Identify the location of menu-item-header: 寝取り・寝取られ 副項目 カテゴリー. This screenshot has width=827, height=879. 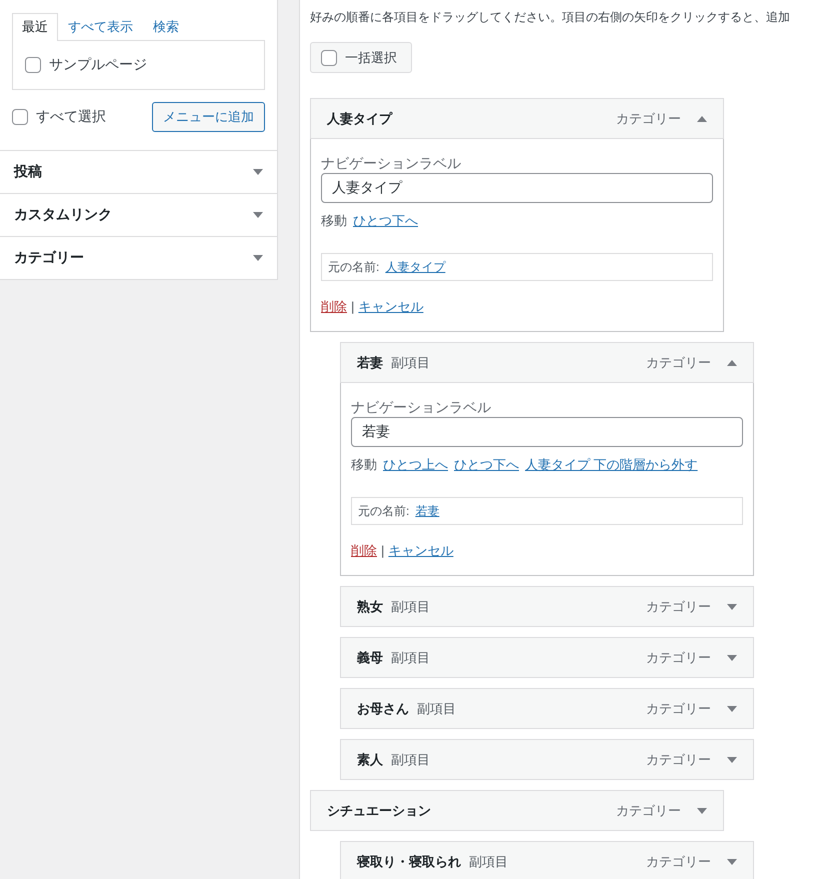
(547, 860).